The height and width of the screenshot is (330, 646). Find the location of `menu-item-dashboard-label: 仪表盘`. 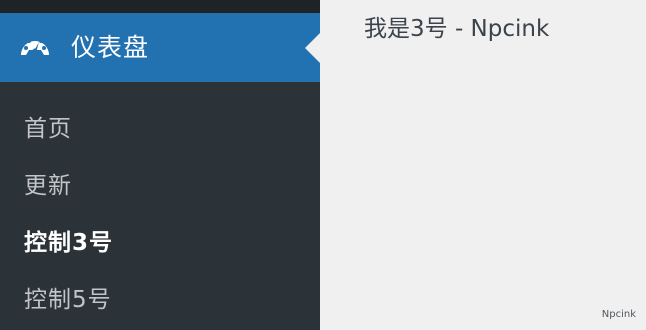

menu-item-dashboard-label: 仪表盘 is located at coordinates (110, 47).